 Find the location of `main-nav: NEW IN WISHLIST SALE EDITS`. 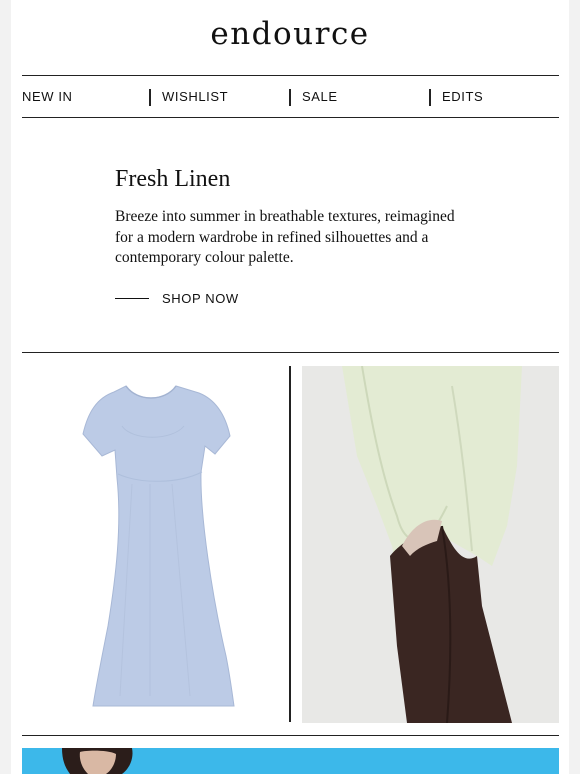

main-nav: NEW IN WISHLIST SALE EDITS is located at coordinates (290, 97).